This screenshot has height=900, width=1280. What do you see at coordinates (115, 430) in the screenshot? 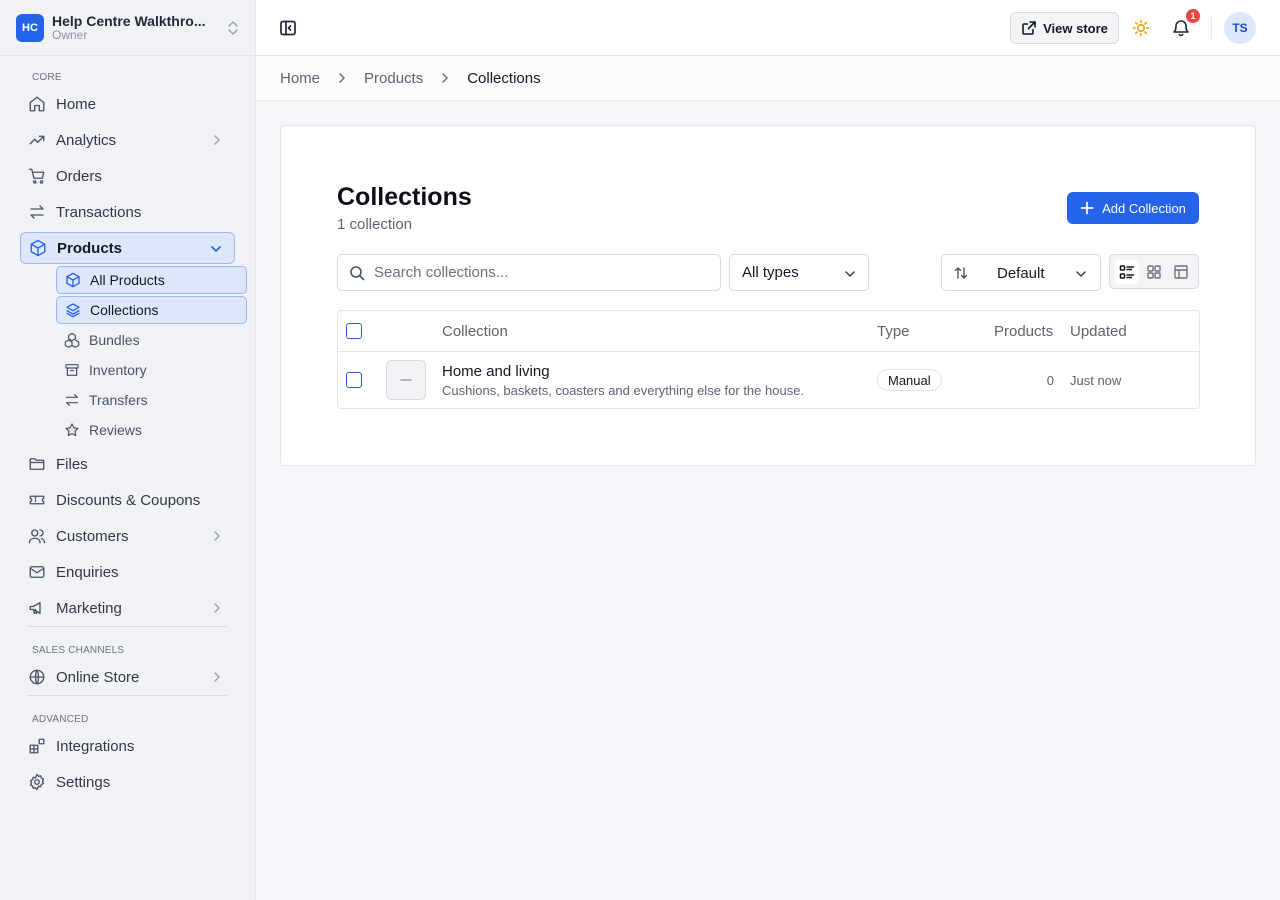
I see `sidebar-subitem-label: Reviews` at bounding box center [115, 430].